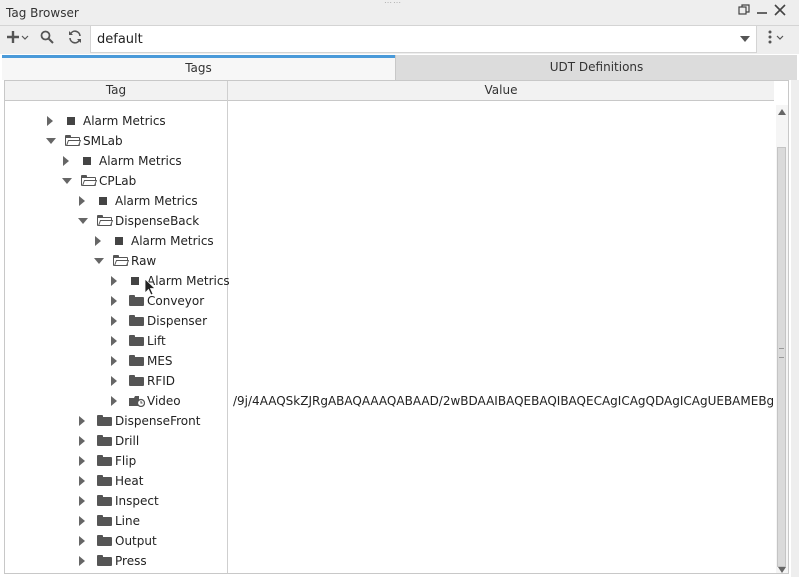 The width and height of the screenshot is (799, 577). I want to click on tree-row: Lift, so click(116, 341).